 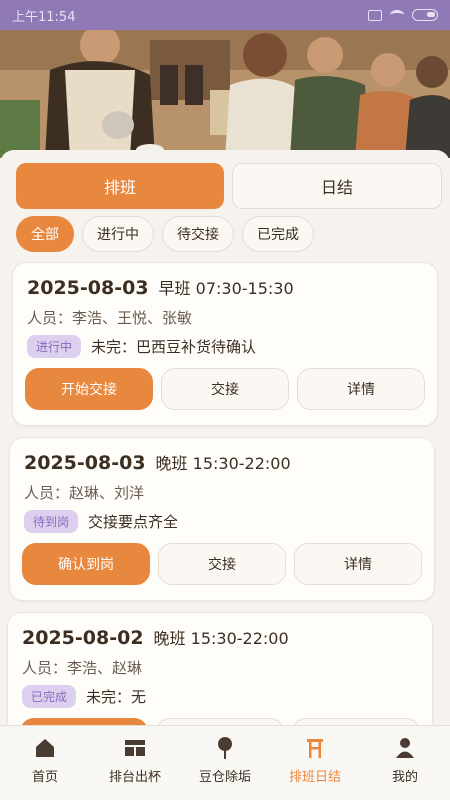 What do you see at coordinates (44, 17) in the screenshot?
I see `status-time: 上午11:54` at bounding box center [44, 17].